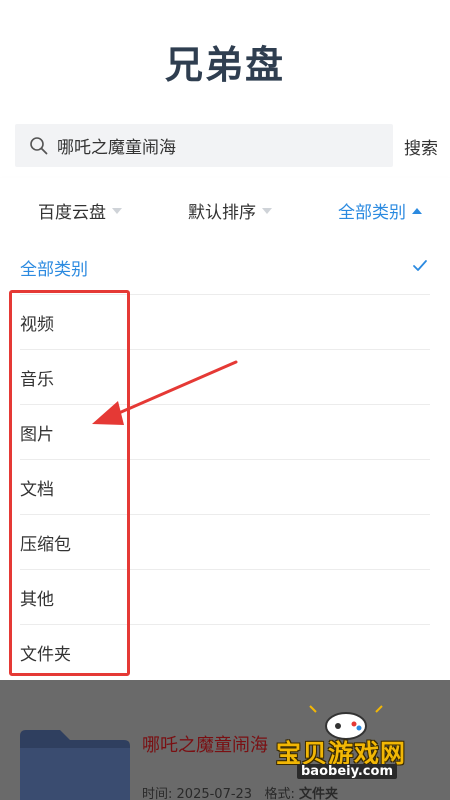 Image resolution: width=450 pixels, height=800 pixels. Describe the element at coordinates (421, 146) in the screenshot. I see `search-button: 搜索` at that location.